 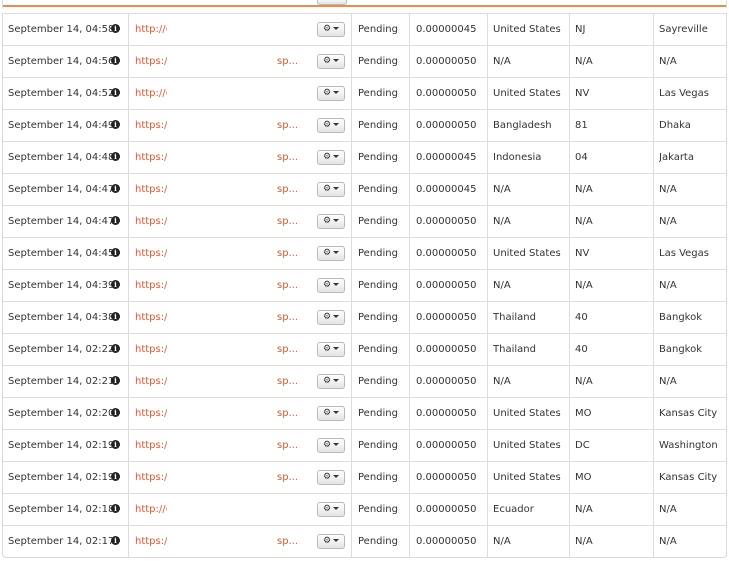 I want to click on gear-button-partial, so click(x=332, y=2).